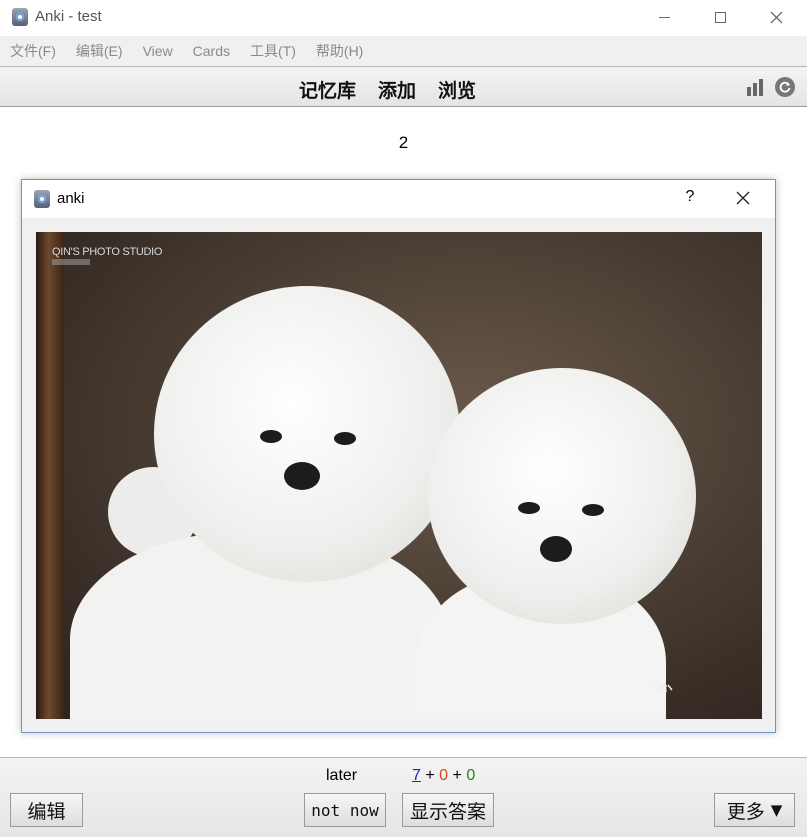  What do you see at coordinates (690, 197) in the screenshot?
I see `help-button: ?` at bounding box center [690, 197].